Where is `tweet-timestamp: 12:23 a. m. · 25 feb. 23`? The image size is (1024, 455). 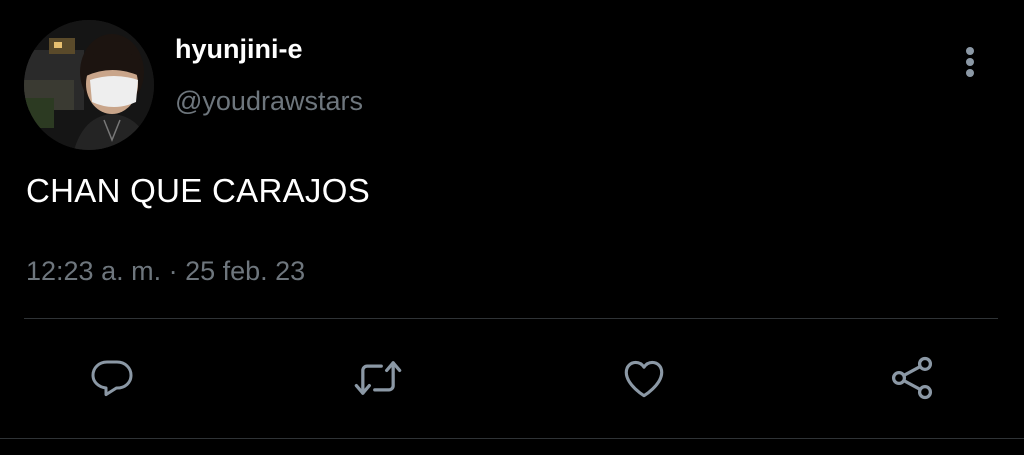 tweet-timestamp: 12:23 a. m. · 25 feb. 23 is located at coordinates (165, 271).